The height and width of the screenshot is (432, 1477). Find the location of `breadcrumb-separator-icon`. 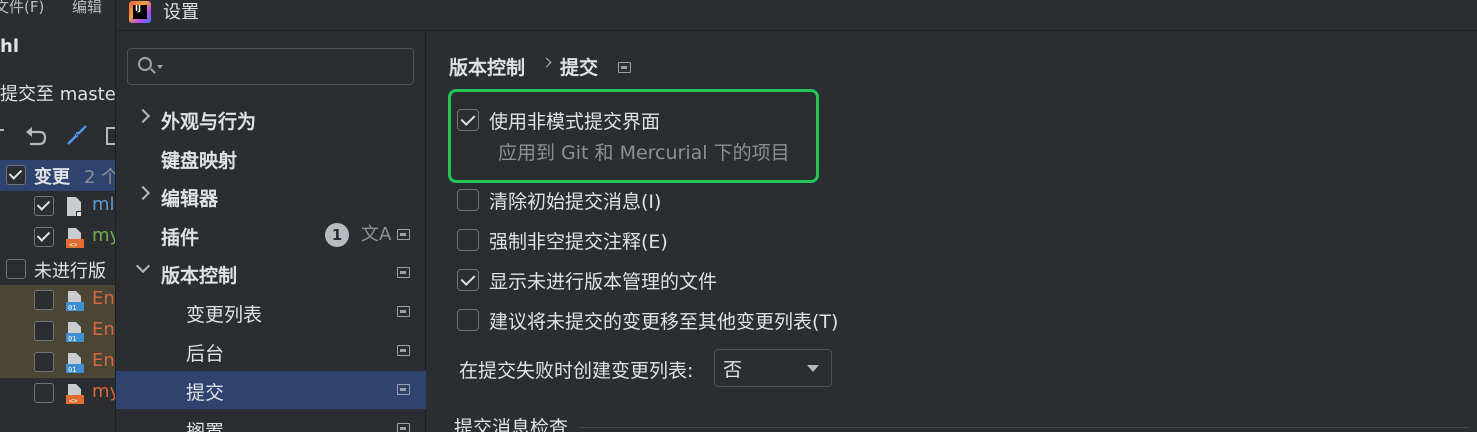

breadcrumb-separator-icon is located at coordinates (546, 62).